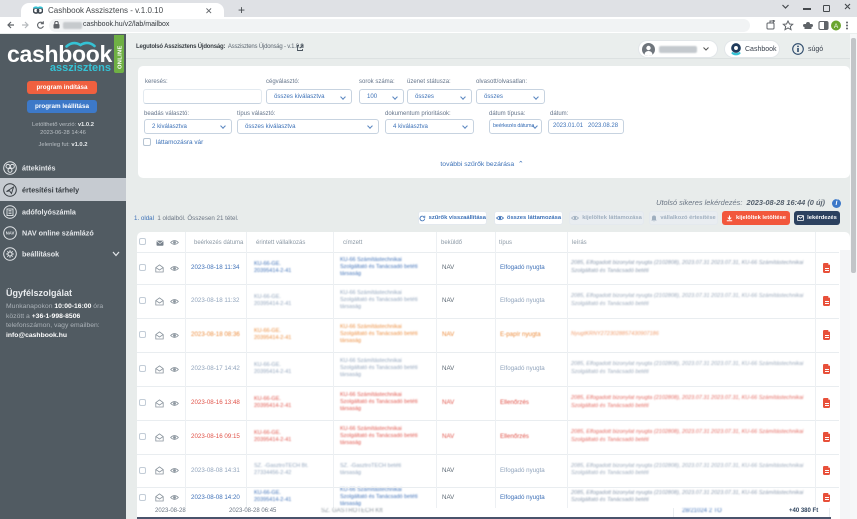 This screenshot has width=857, height=519. What do you see at coordinates (121, 57) in the screenshot?
I see `svg-text: ONLINE` at bounding box center [121, 57].